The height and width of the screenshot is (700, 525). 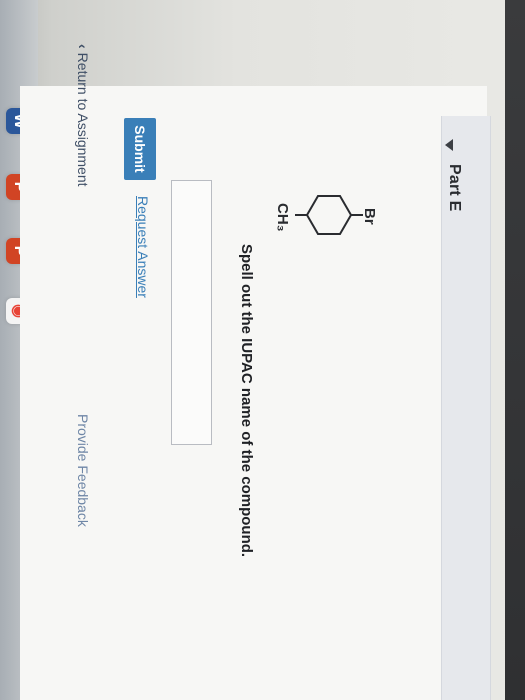 What do you see at coordinates (329, 215) in the screenshot?
I see `cyclohexane-ring` at bounding box center [329, 215].